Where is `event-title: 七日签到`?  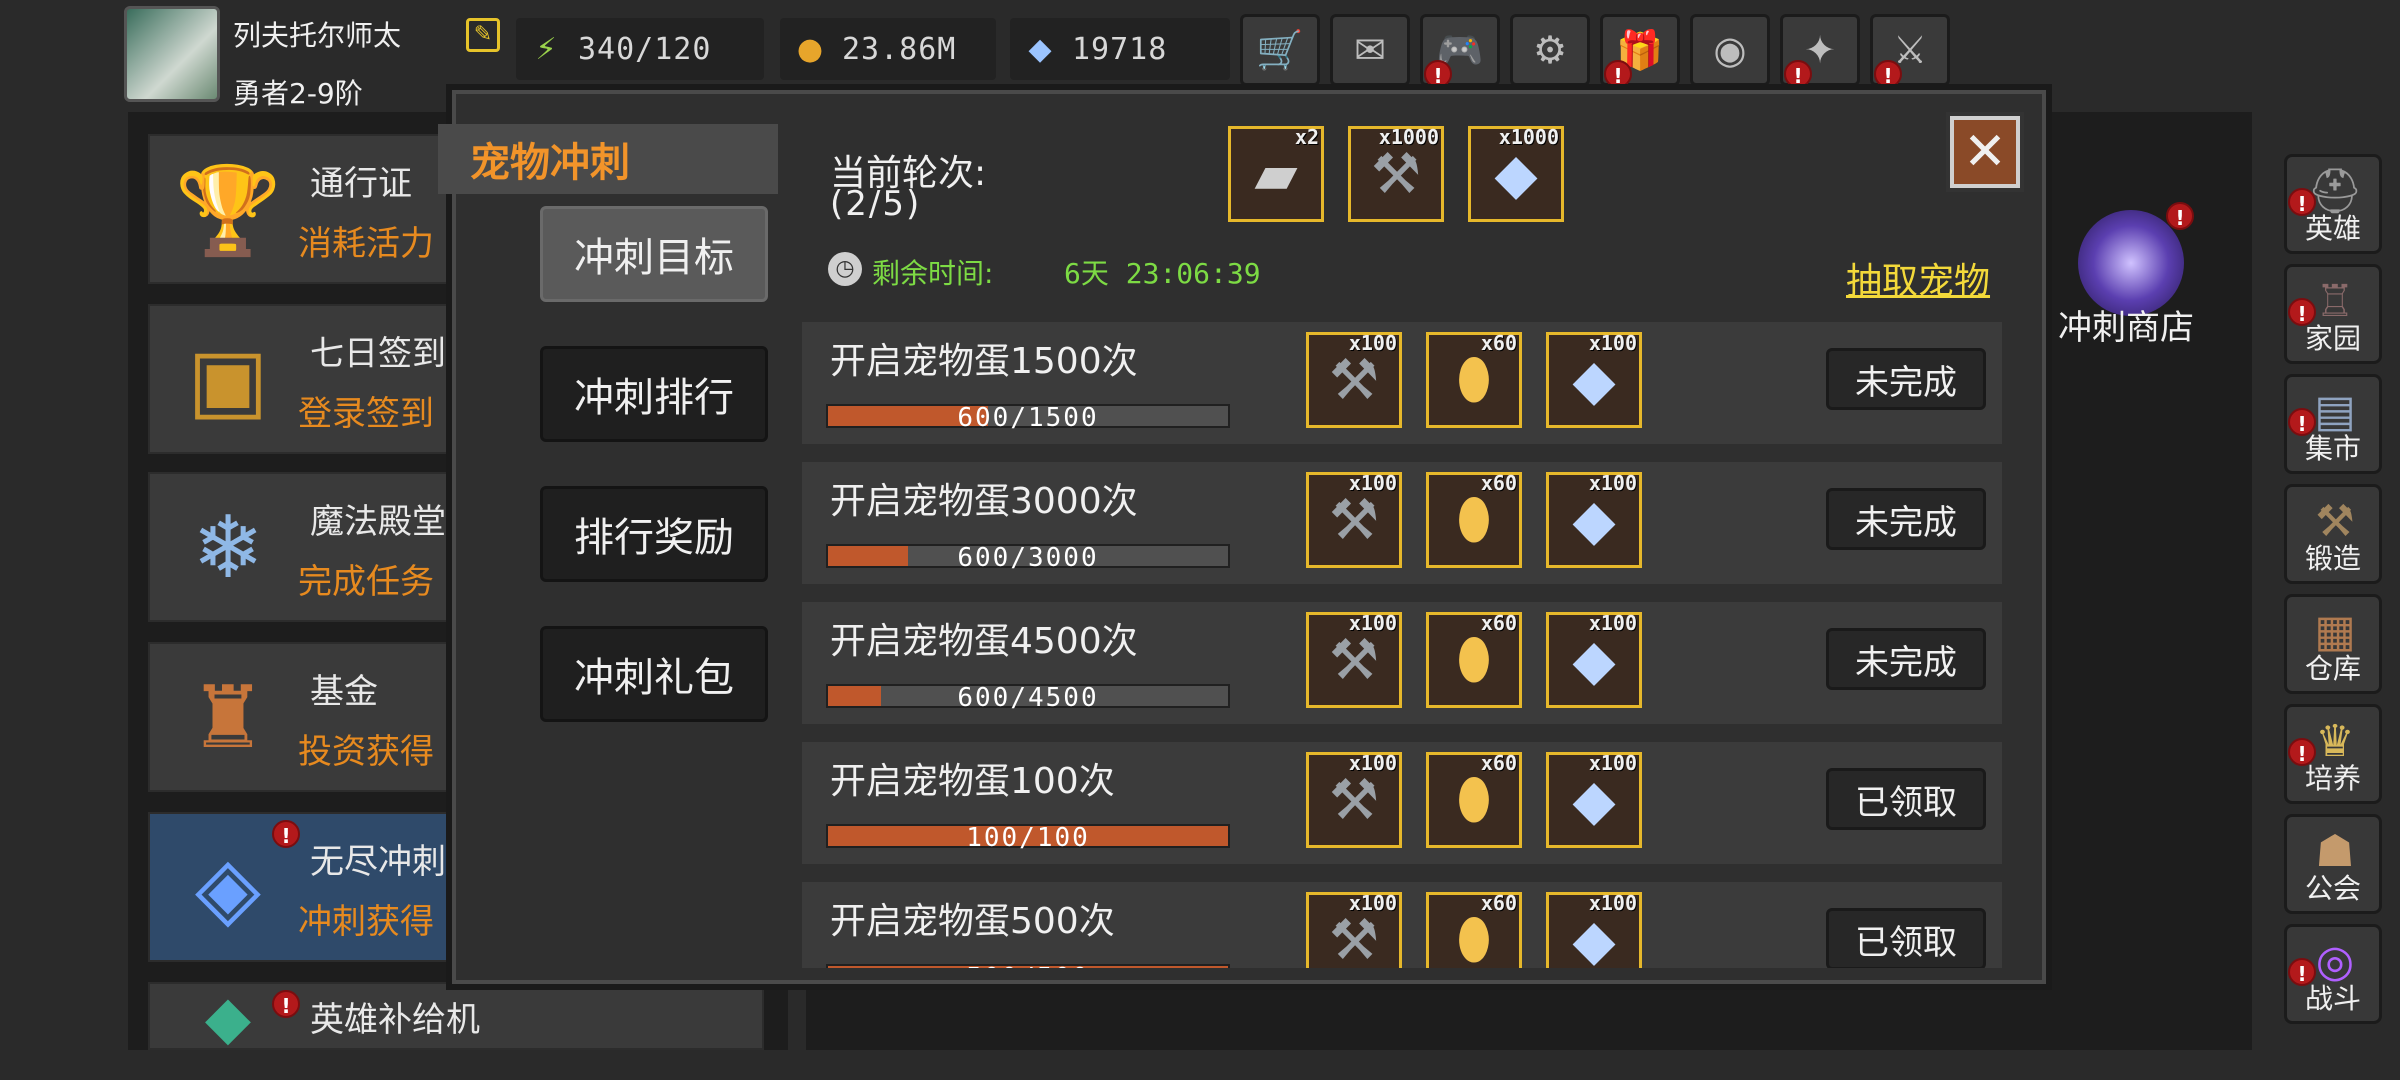
event-title: 七日签到 is located at coordinates (378, 354).